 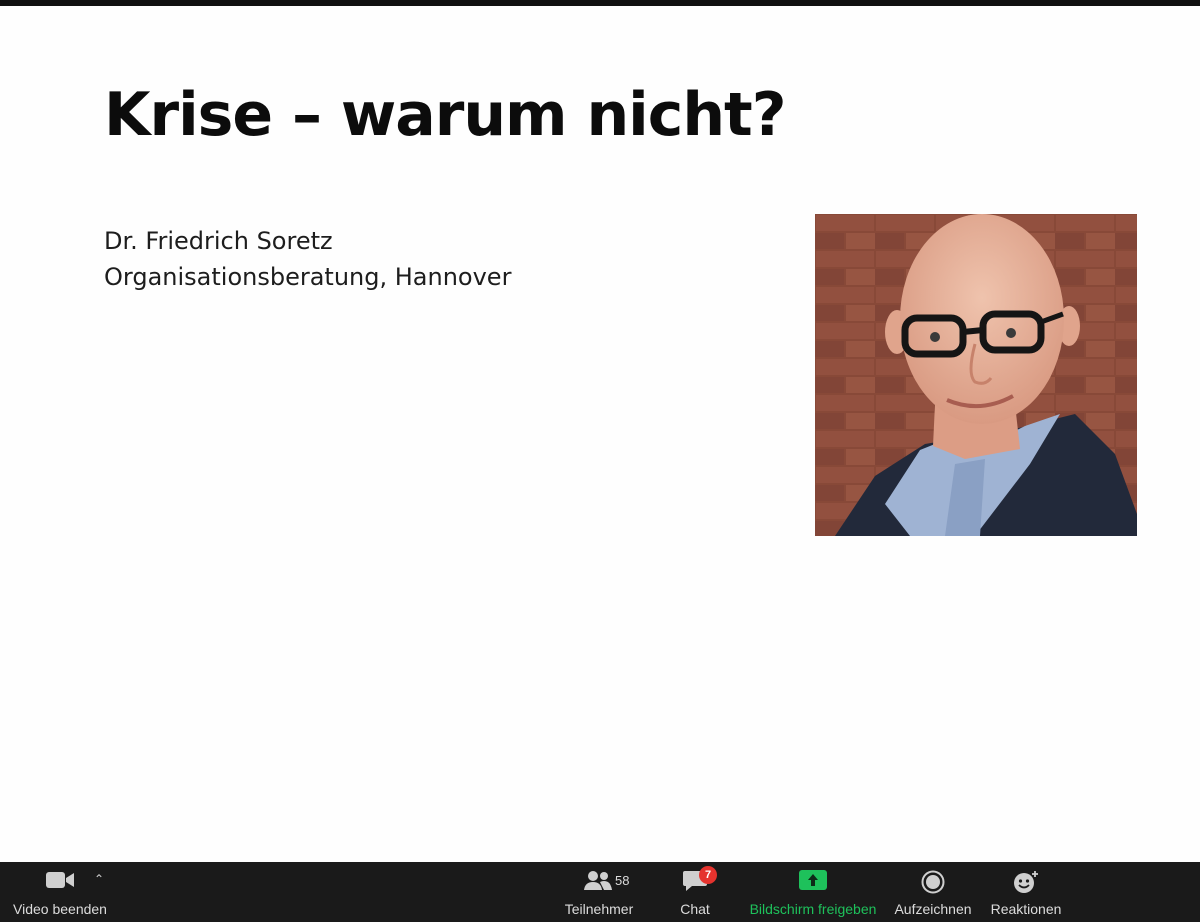 What do you see at coordinates (599, 909) in the screenshot?
I see `participants-label: Teilnehmer` at bounding box center [599, 909].